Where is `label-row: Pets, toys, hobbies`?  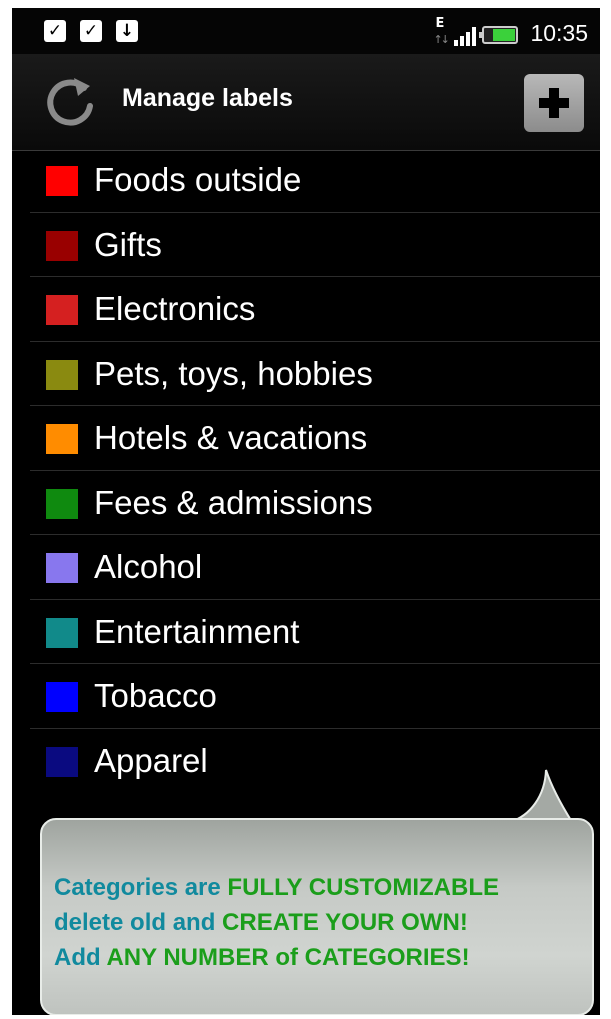
label-row: Pets, toys, hobbies is located at coordinates (315, 374).